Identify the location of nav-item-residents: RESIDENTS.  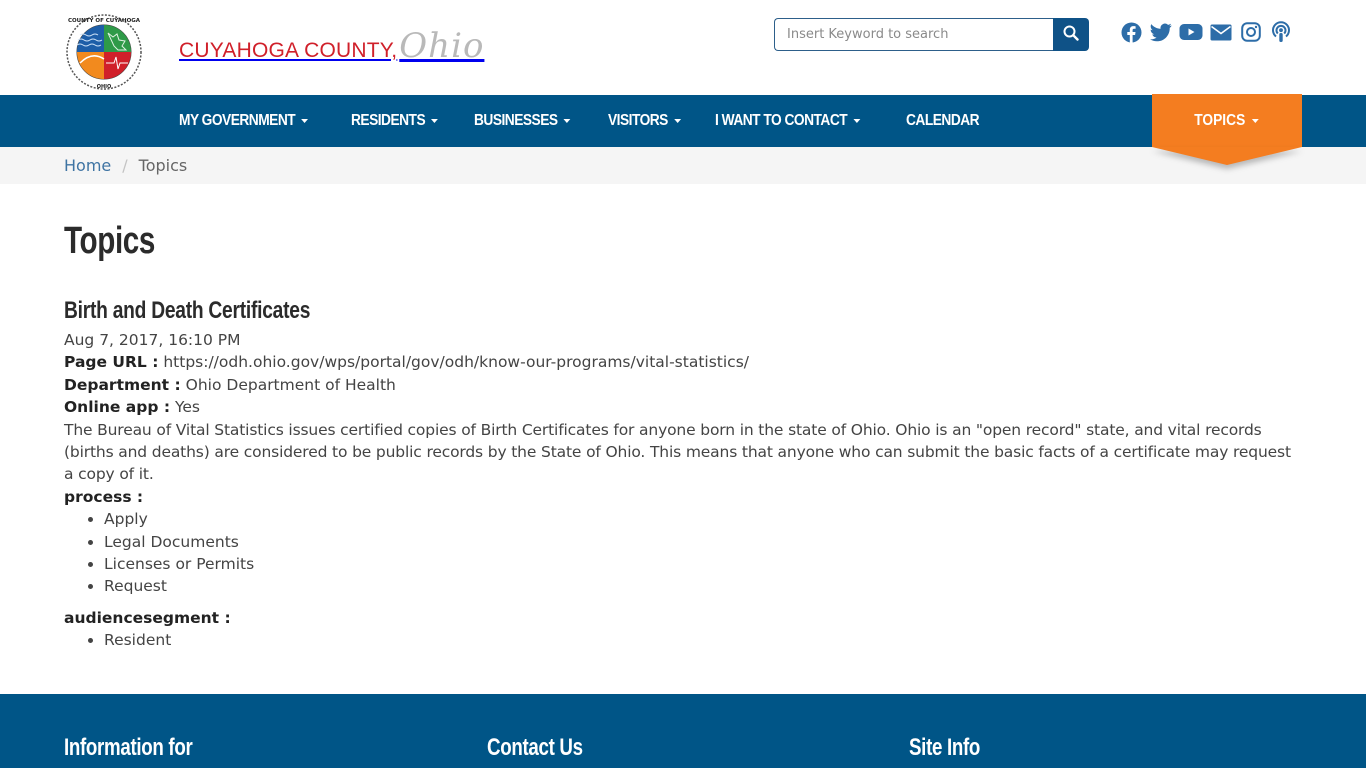
(395, 121).